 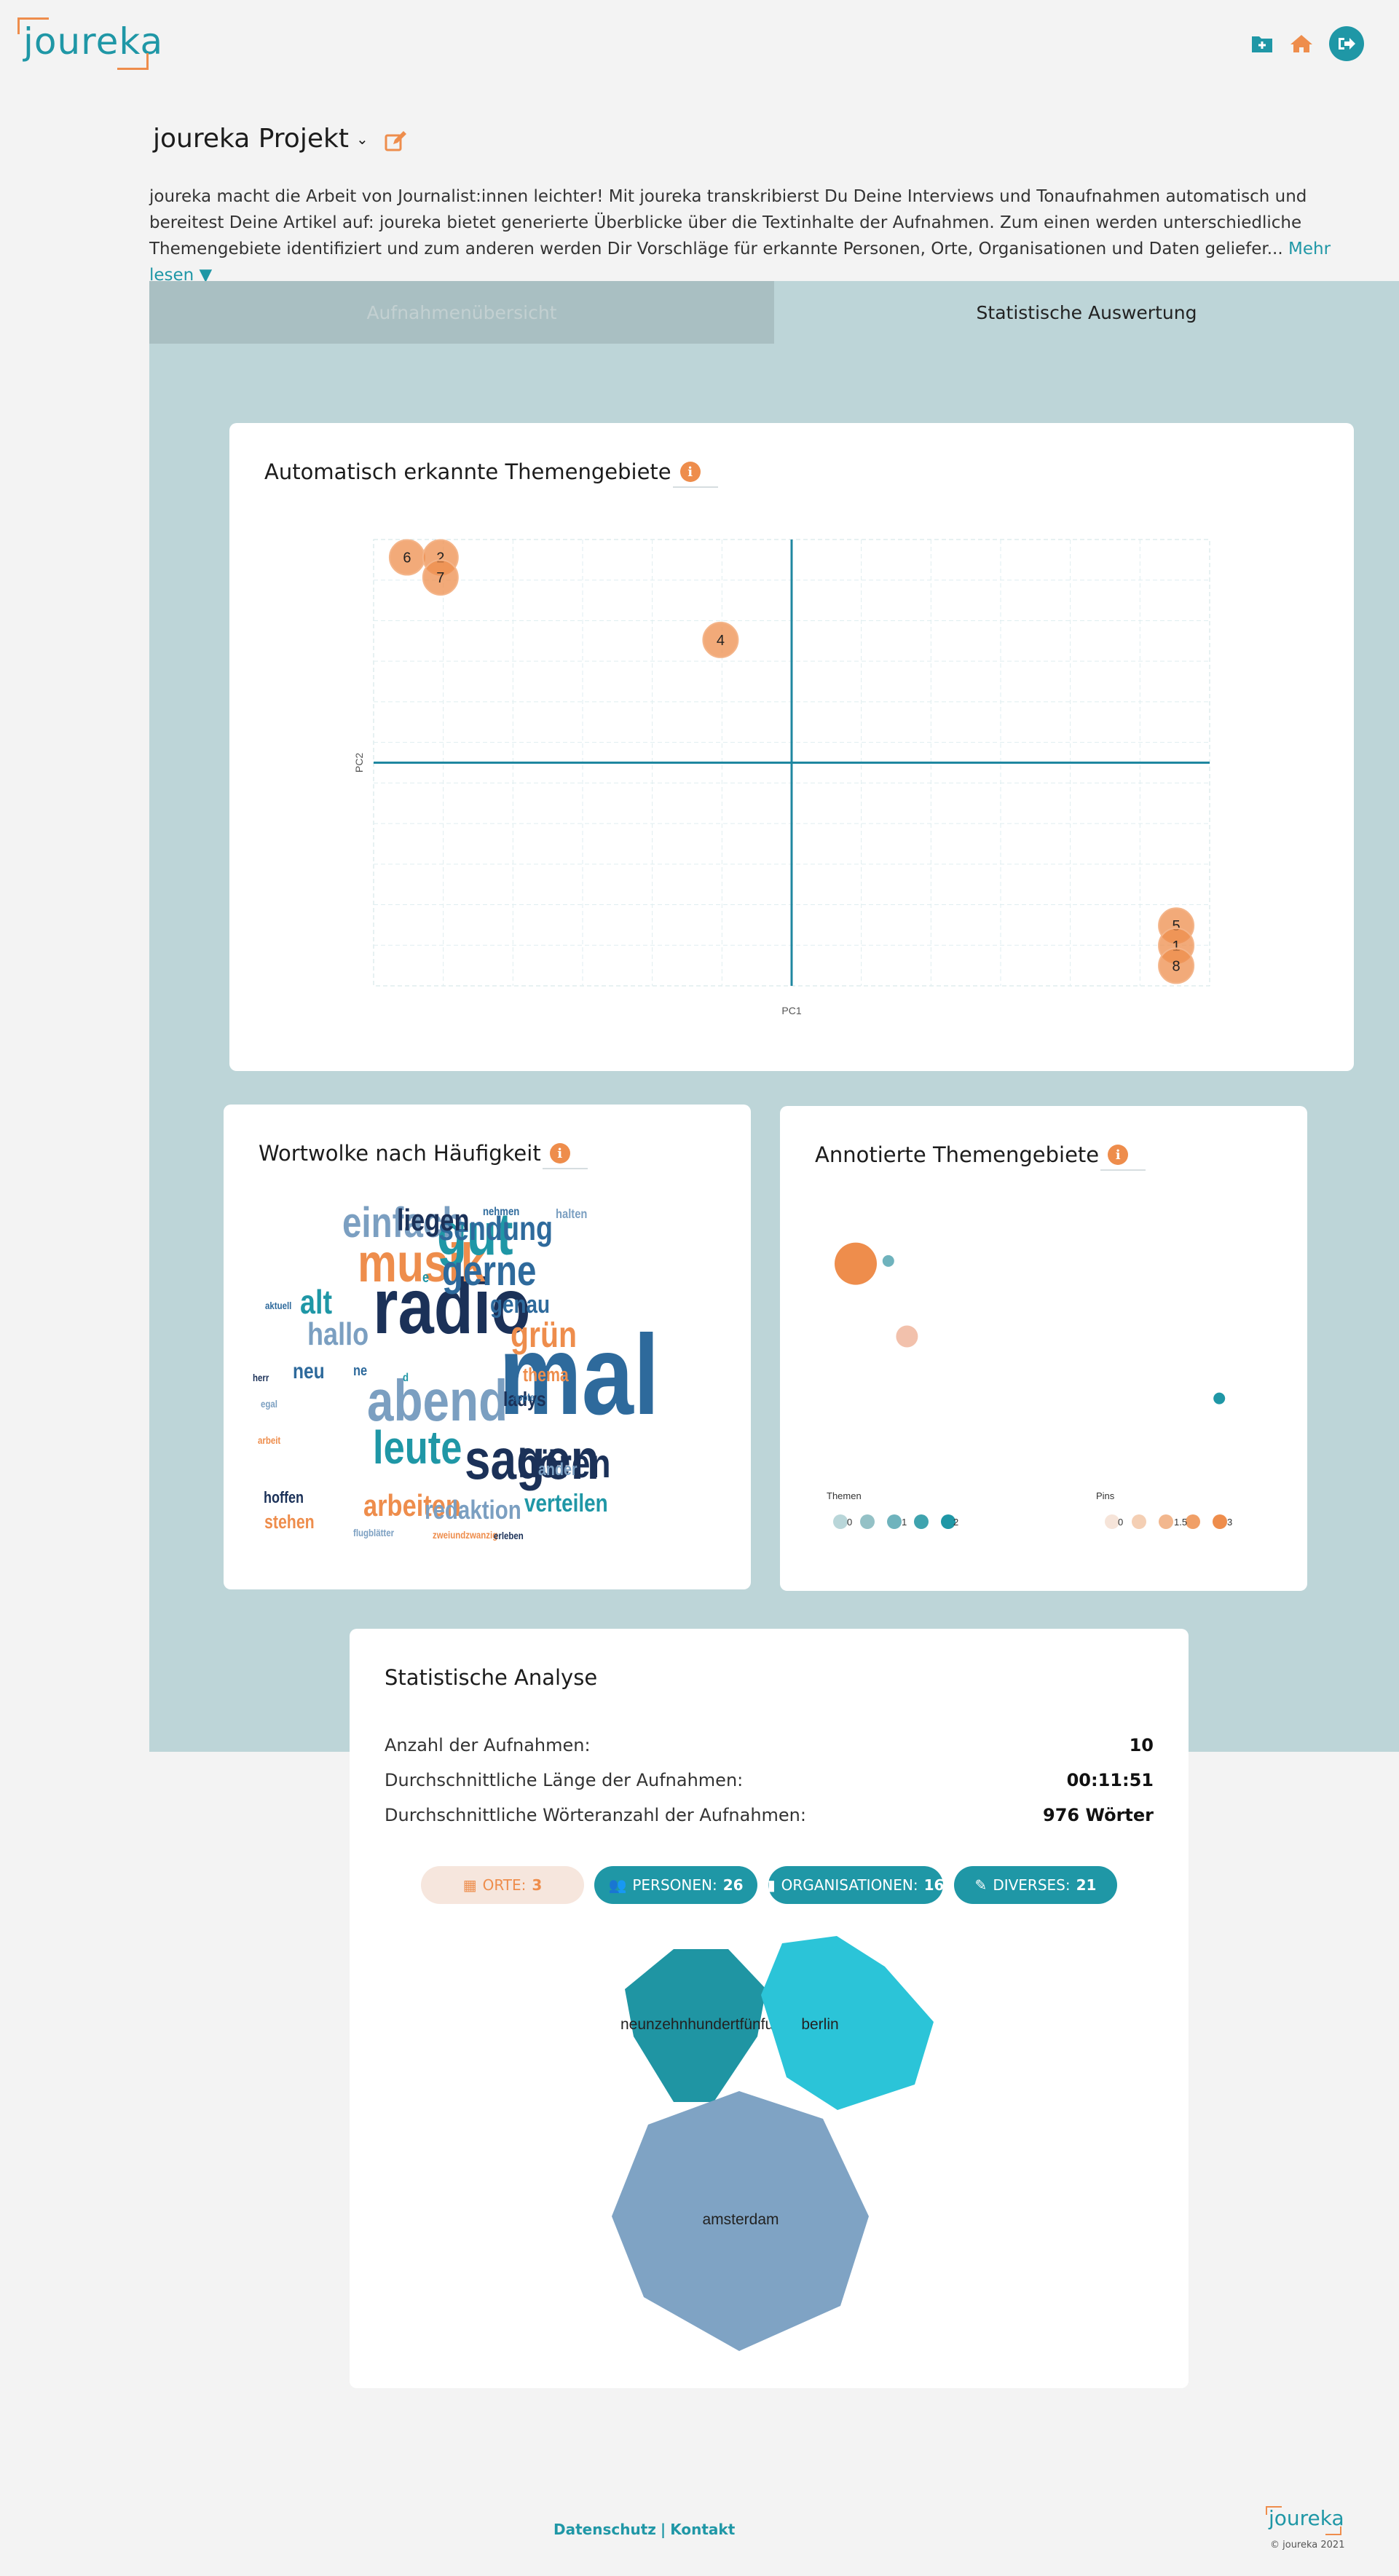 I want to click on word-verteilen: verteilen, so click(x=566, y=1503).